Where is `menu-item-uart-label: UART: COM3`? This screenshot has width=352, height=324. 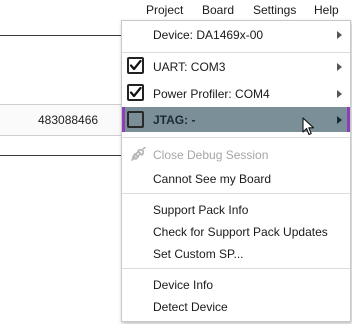
menu-item-uart-label: UART: COM3 is located at coordinates (189, 67).